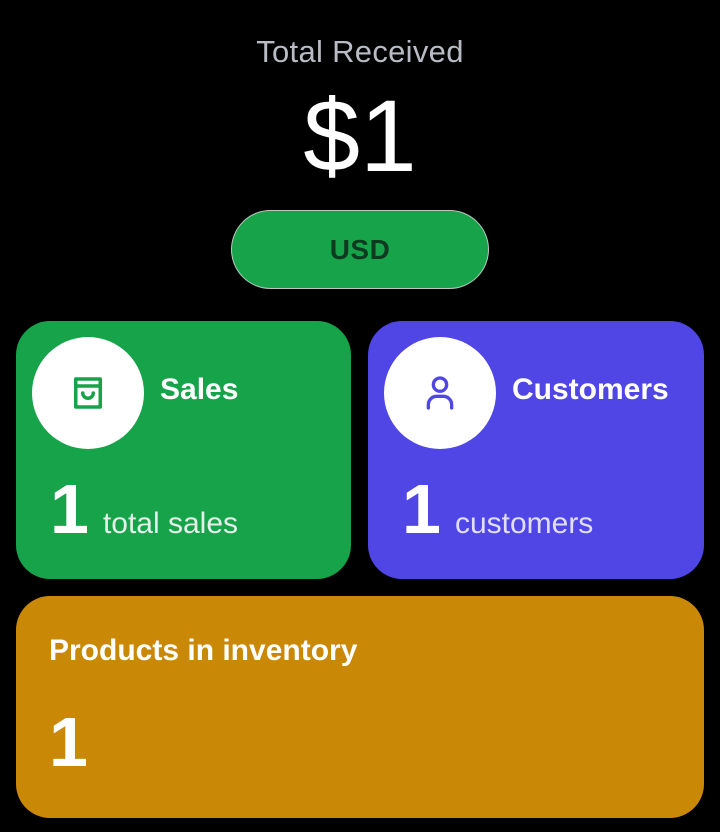  Describe the element at coordinates (421, 509) in the screenshot. I see `customers-count: 1` at that location.